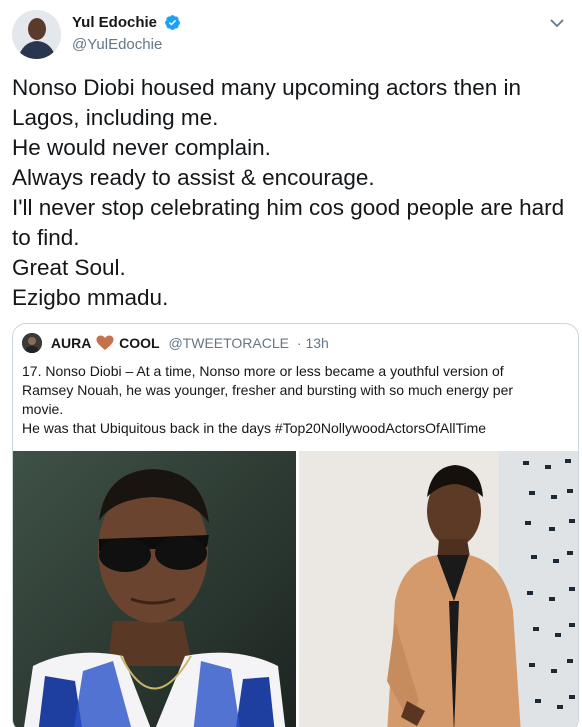  I want to click on tweet-line: to find., so click(46, 237).